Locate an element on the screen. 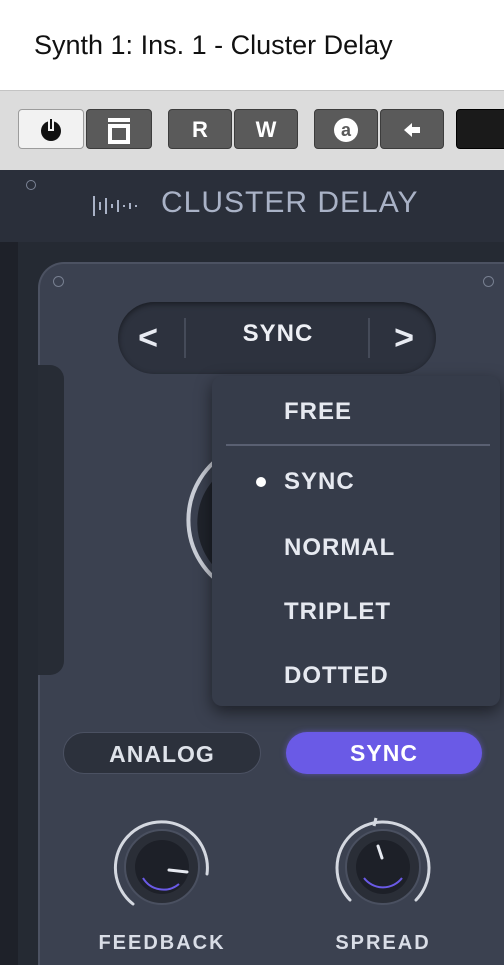 The height and width of the screenshot is (965, 504). arrow-left-icon is located at coordinates (412, 130).